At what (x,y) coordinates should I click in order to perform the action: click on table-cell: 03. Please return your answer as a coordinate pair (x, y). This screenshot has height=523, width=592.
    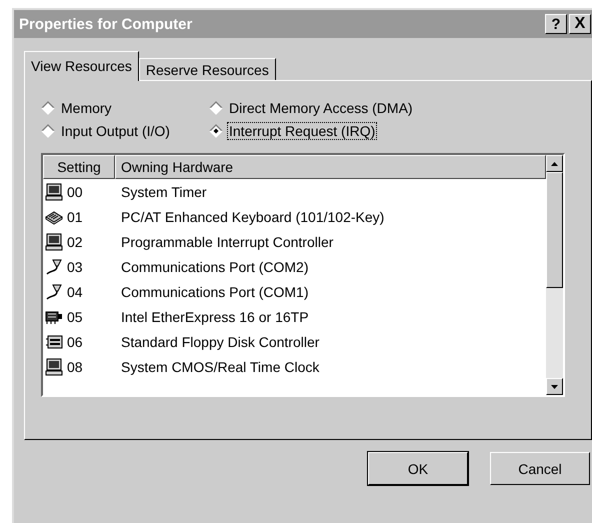
    Looking at the image, I should click on (75, 266).